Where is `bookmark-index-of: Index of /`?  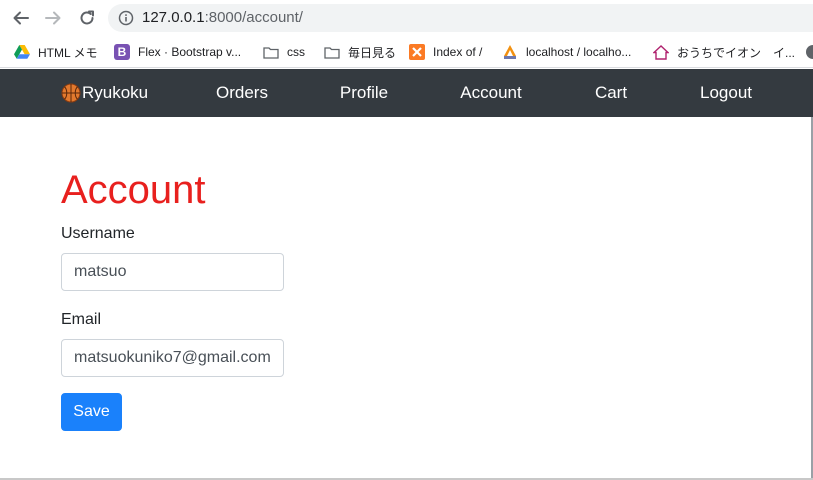 bookmark-index-of: Index of / is located at coordinates (445, 52).